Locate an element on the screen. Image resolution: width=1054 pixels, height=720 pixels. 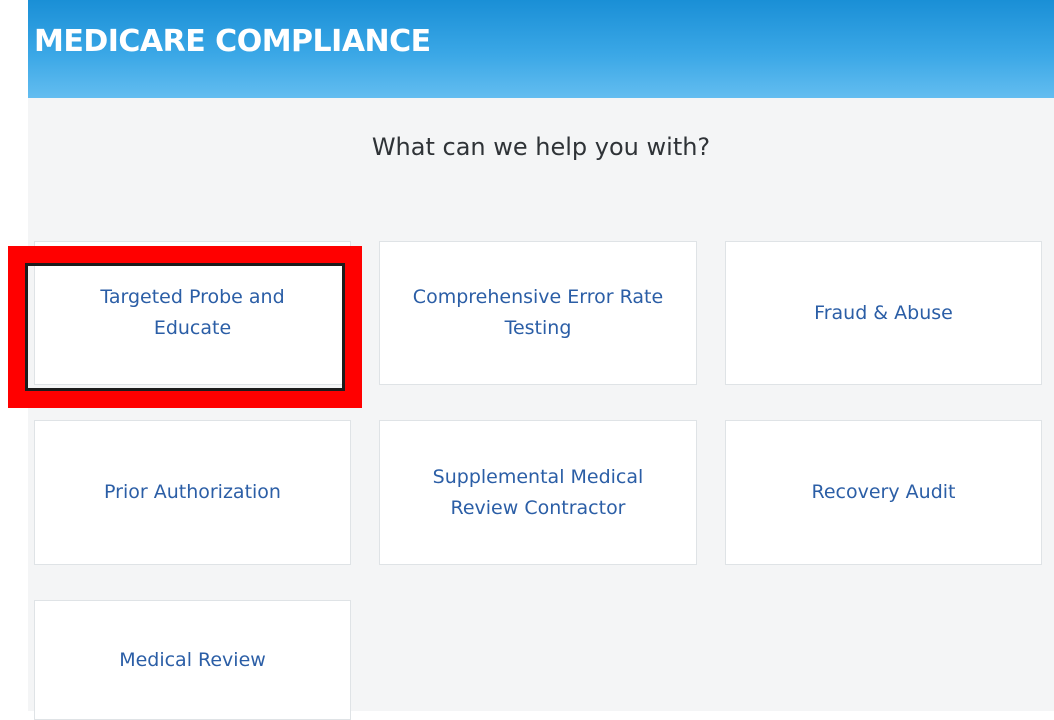
card-supplemental-medical-review-contractor: Supplemental Medical Review Contractor is located at coordinates (538, 492).